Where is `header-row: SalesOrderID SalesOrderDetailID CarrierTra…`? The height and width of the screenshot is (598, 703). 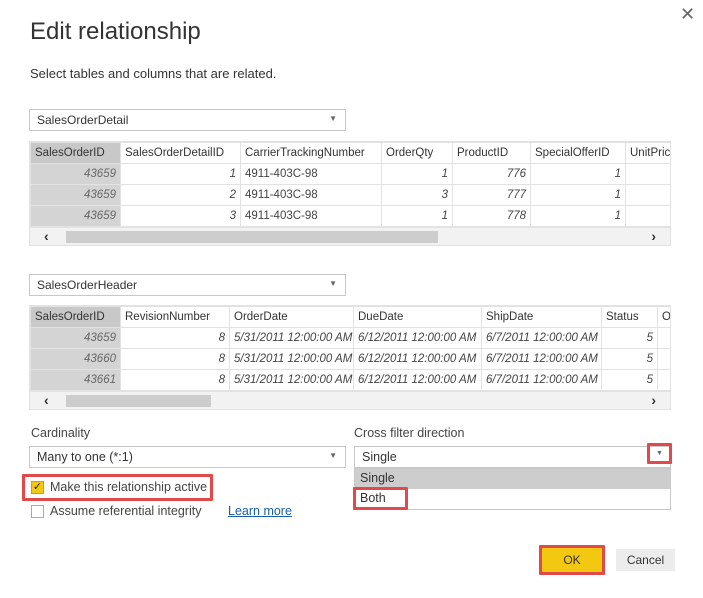 header-row: SalesOrderID SalesOrderDetailID CarrierTra… is located at coordinates (350, 153).